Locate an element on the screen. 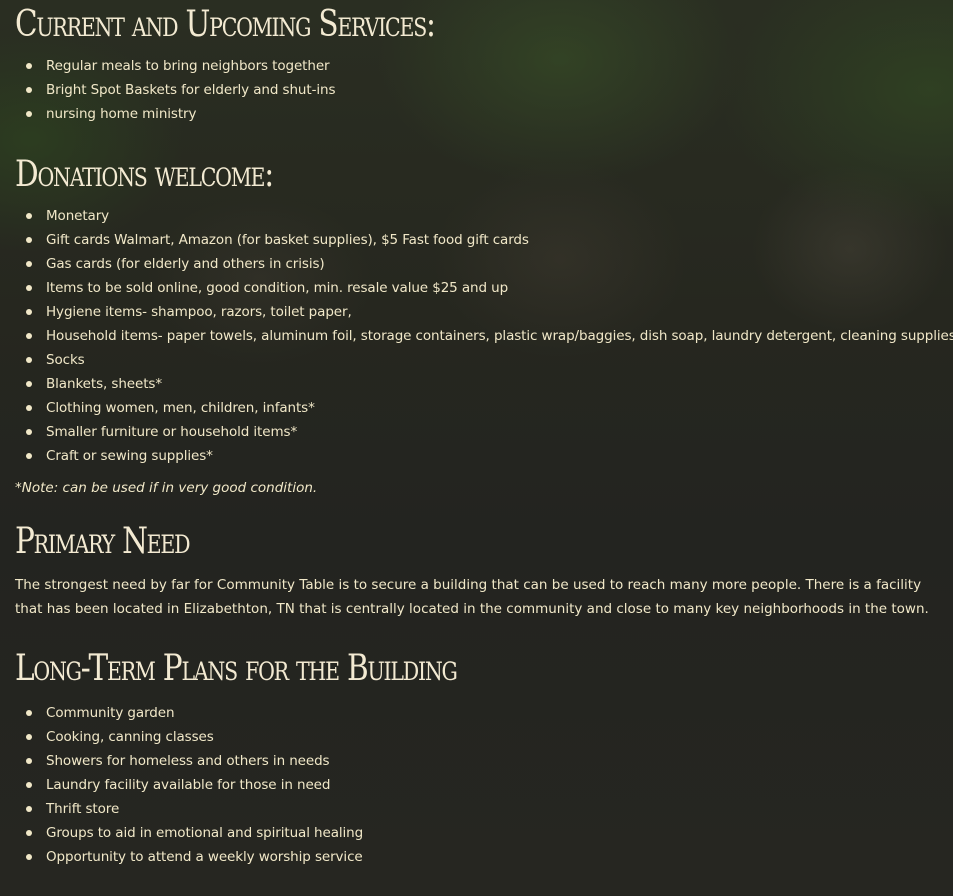 This screenshot has width=953, height=896. list-item: nursing home ministry is located at coordinates (482, 114).